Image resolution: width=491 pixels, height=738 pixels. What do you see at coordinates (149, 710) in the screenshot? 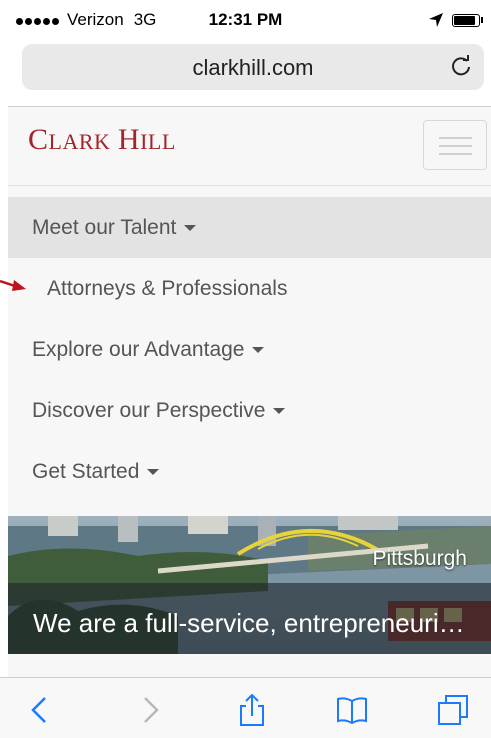
I see `forward-icon` at bounding box center [149, 710].